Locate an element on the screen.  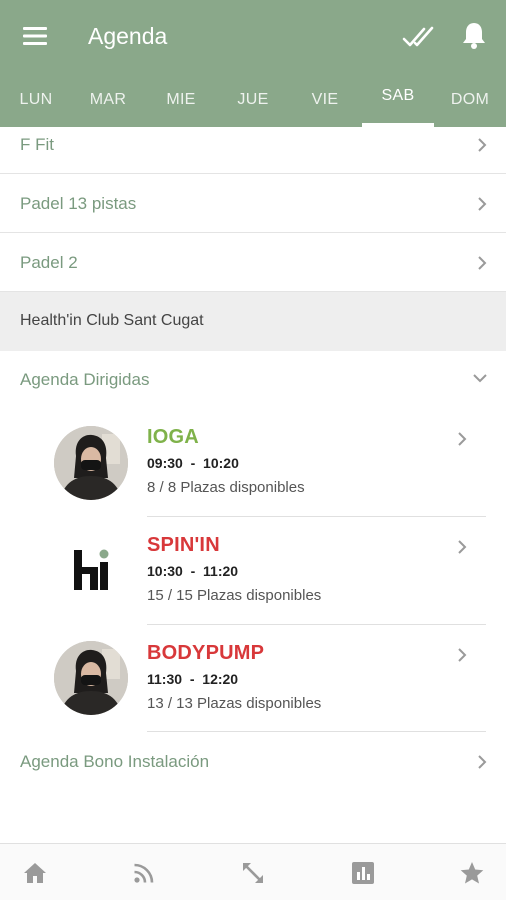
divider is located at coordinates (316, 731).